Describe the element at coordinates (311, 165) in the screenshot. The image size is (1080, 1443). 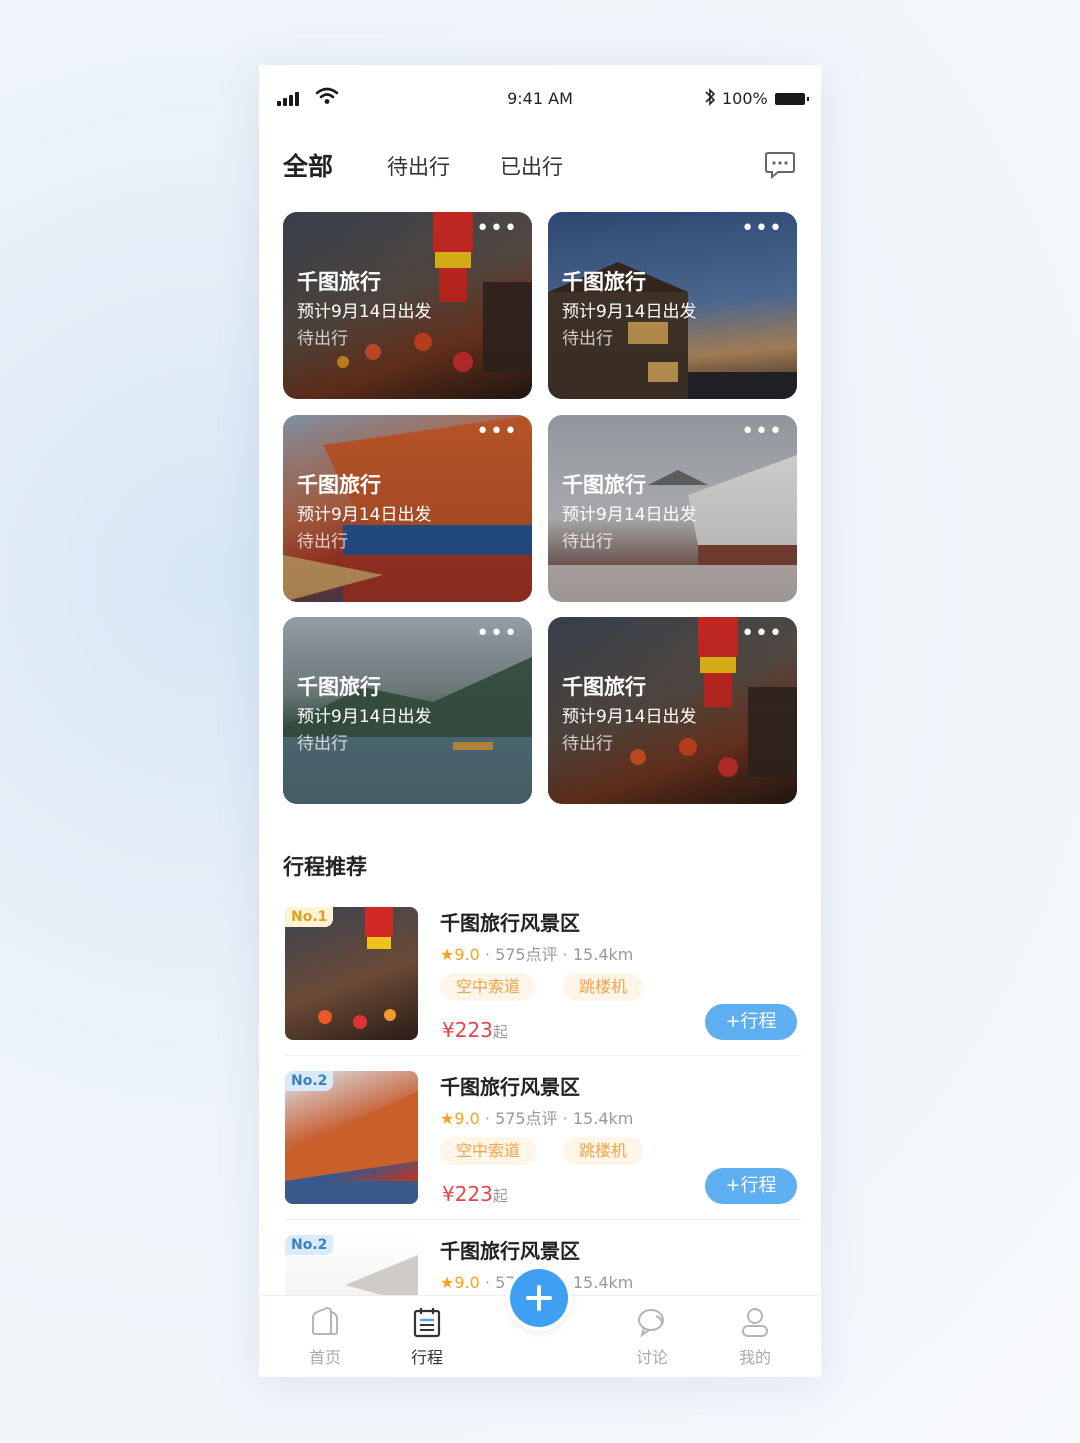
I see `tab-all: 全部` at that location.